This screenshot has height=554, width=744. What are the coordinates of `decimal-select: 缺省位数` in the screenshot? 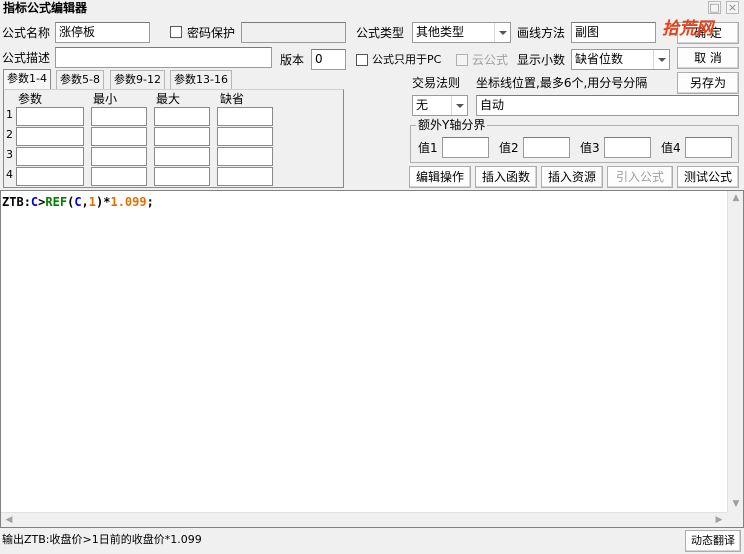 It's located at (620, 59).